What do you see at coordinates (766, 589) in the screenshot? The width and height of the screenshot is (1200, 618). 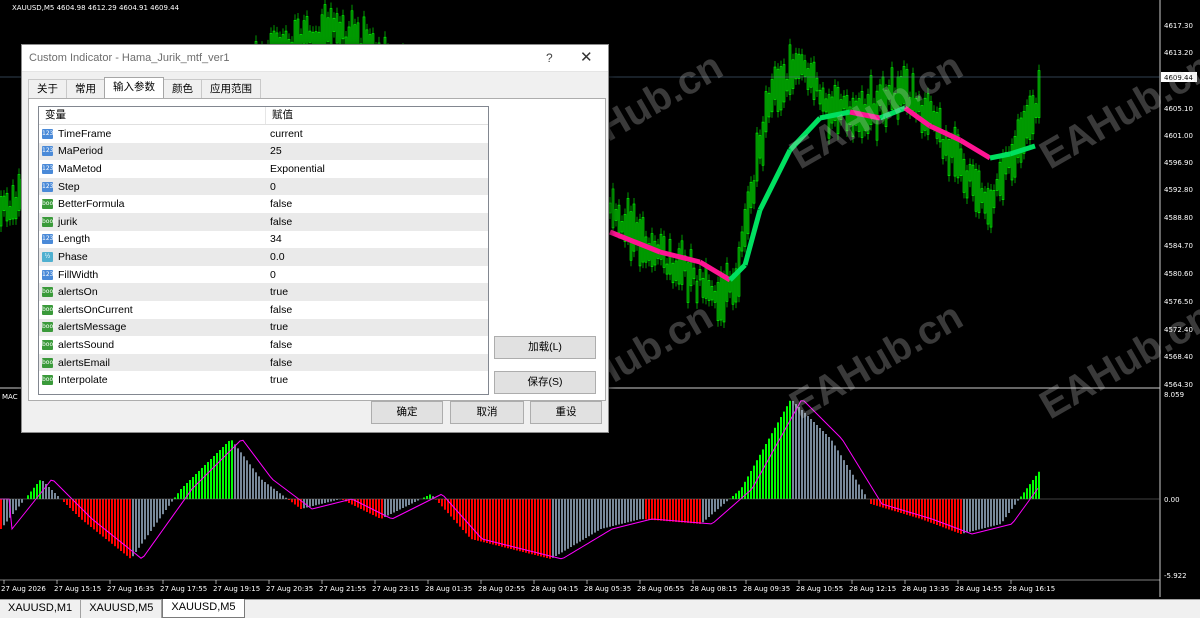 I see `time-tick-label: 28 Aug 09:35` at bounding box center [766, 589].